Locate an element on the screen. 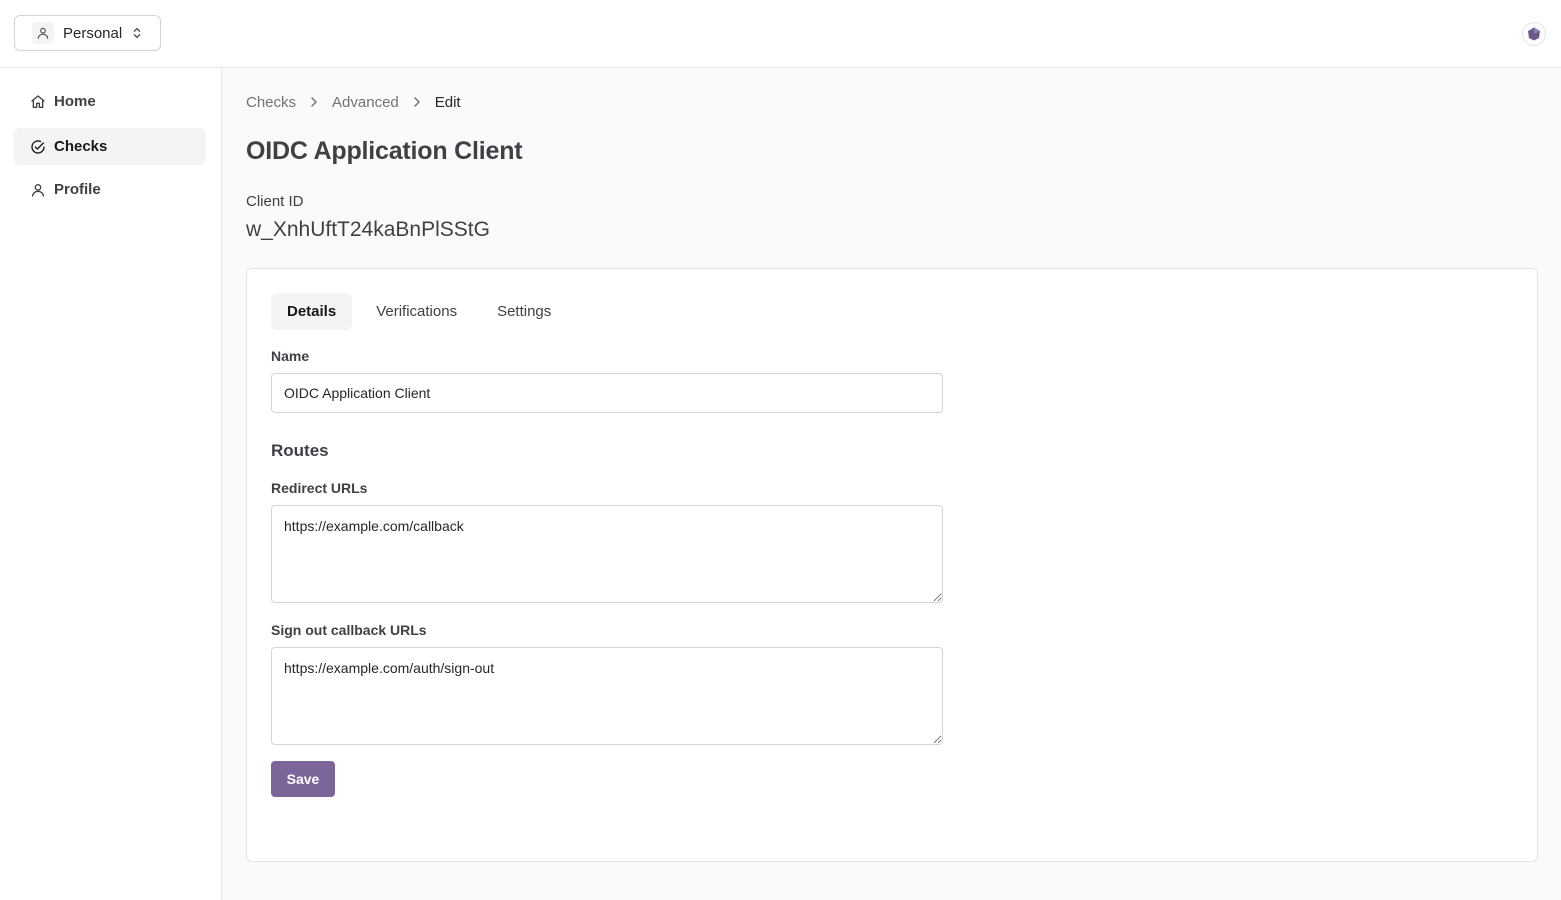 The height and width of the screenshot is (900, 1561). sidebar-item-home: Home is located at coordinates (110, 101).